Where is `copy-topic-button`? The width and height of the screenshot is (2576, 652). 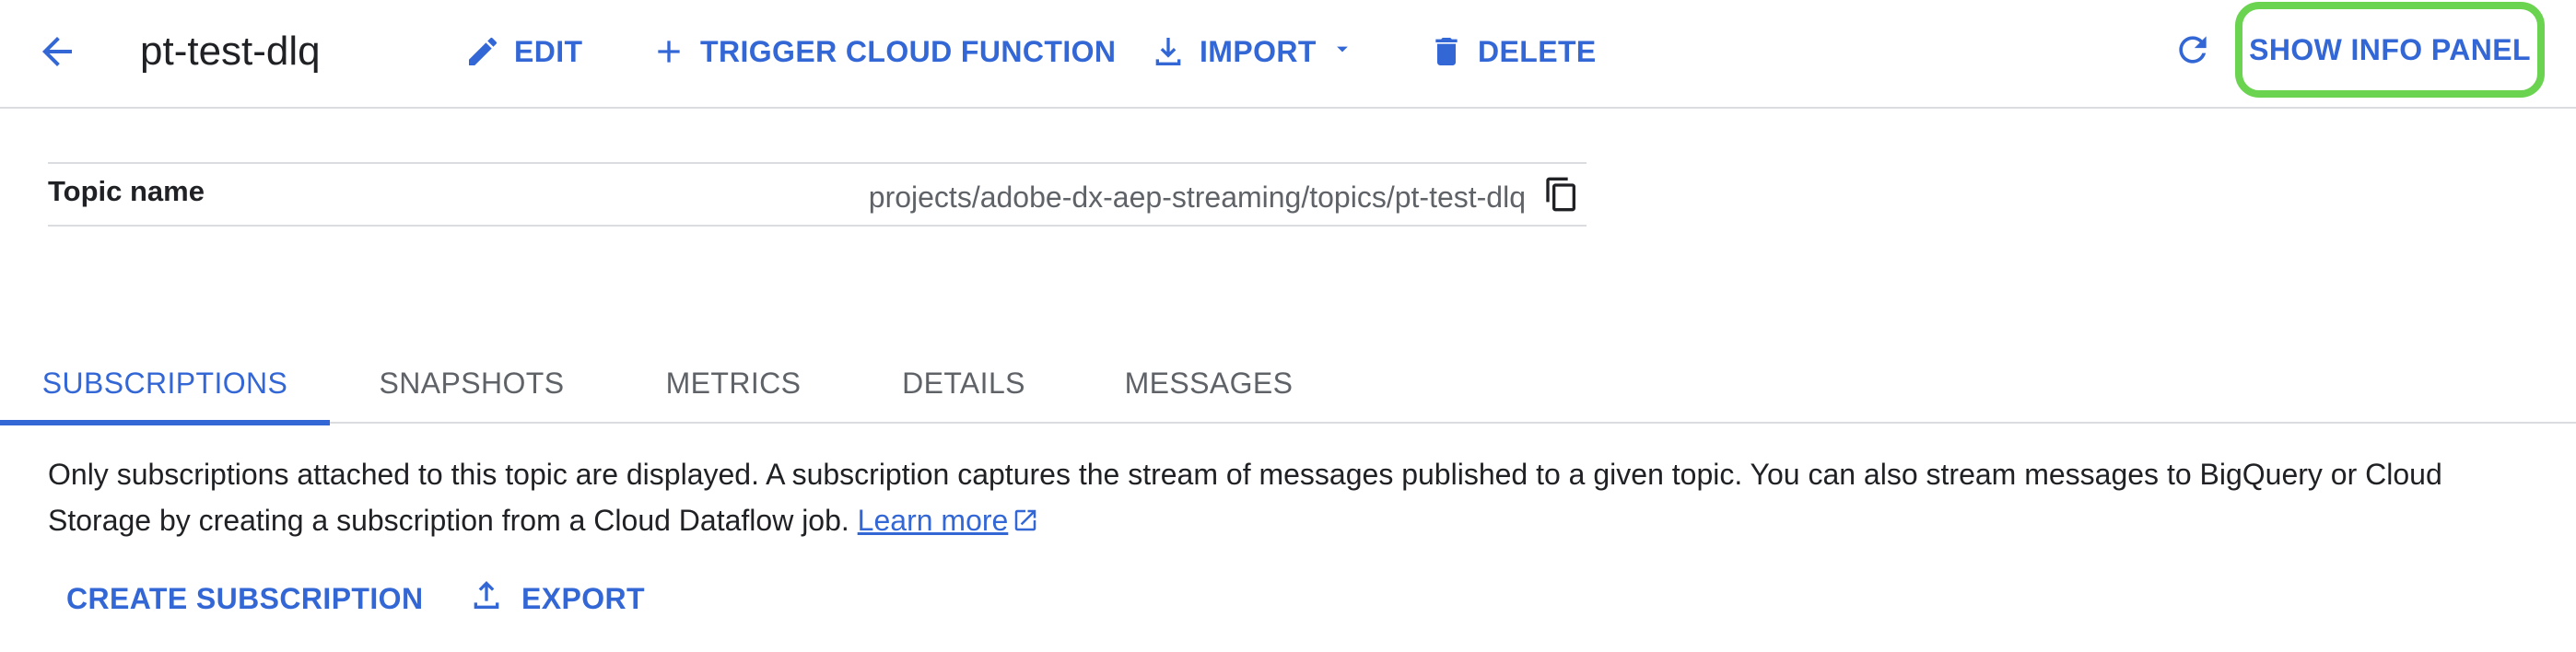 copy-topic-button is located at coordinates (1561, 196).